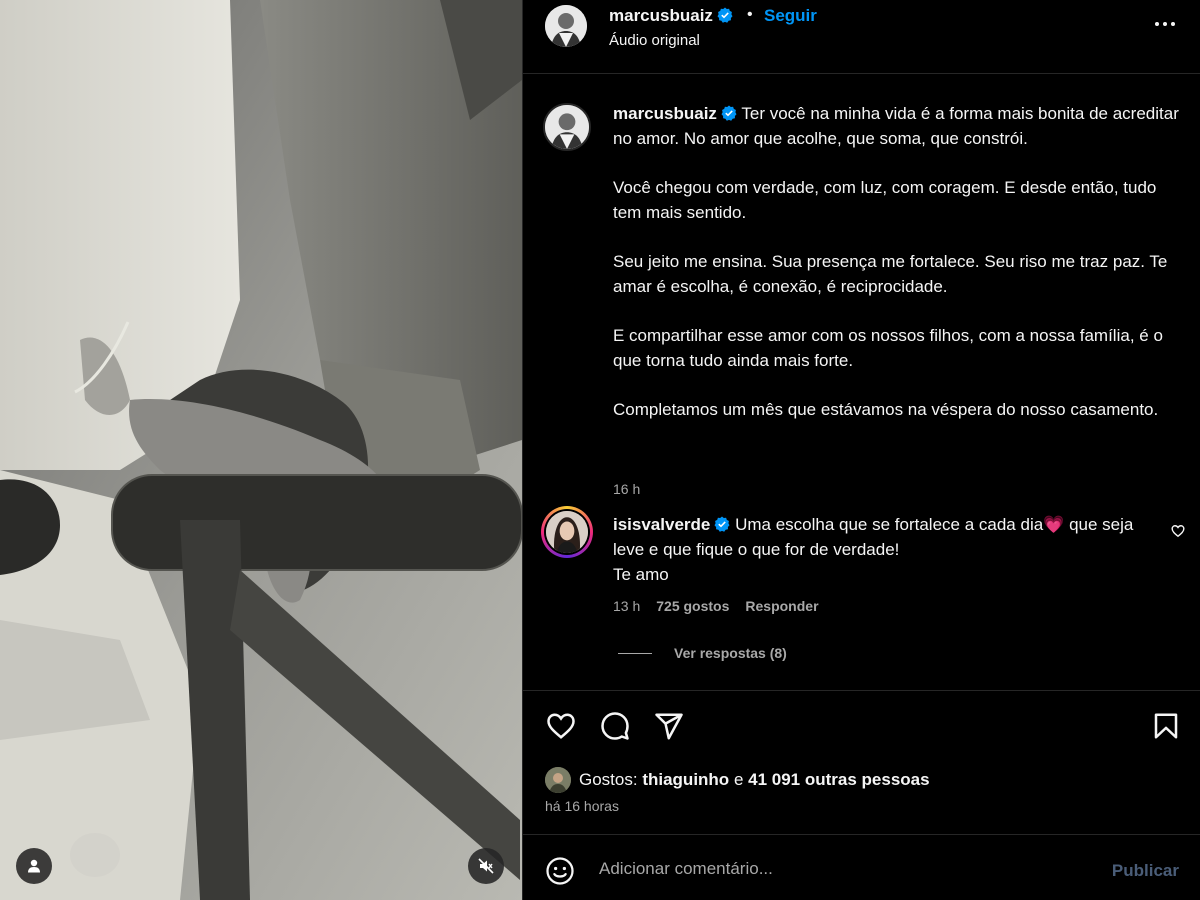  I want to click on user-icon, so click(34, 866).